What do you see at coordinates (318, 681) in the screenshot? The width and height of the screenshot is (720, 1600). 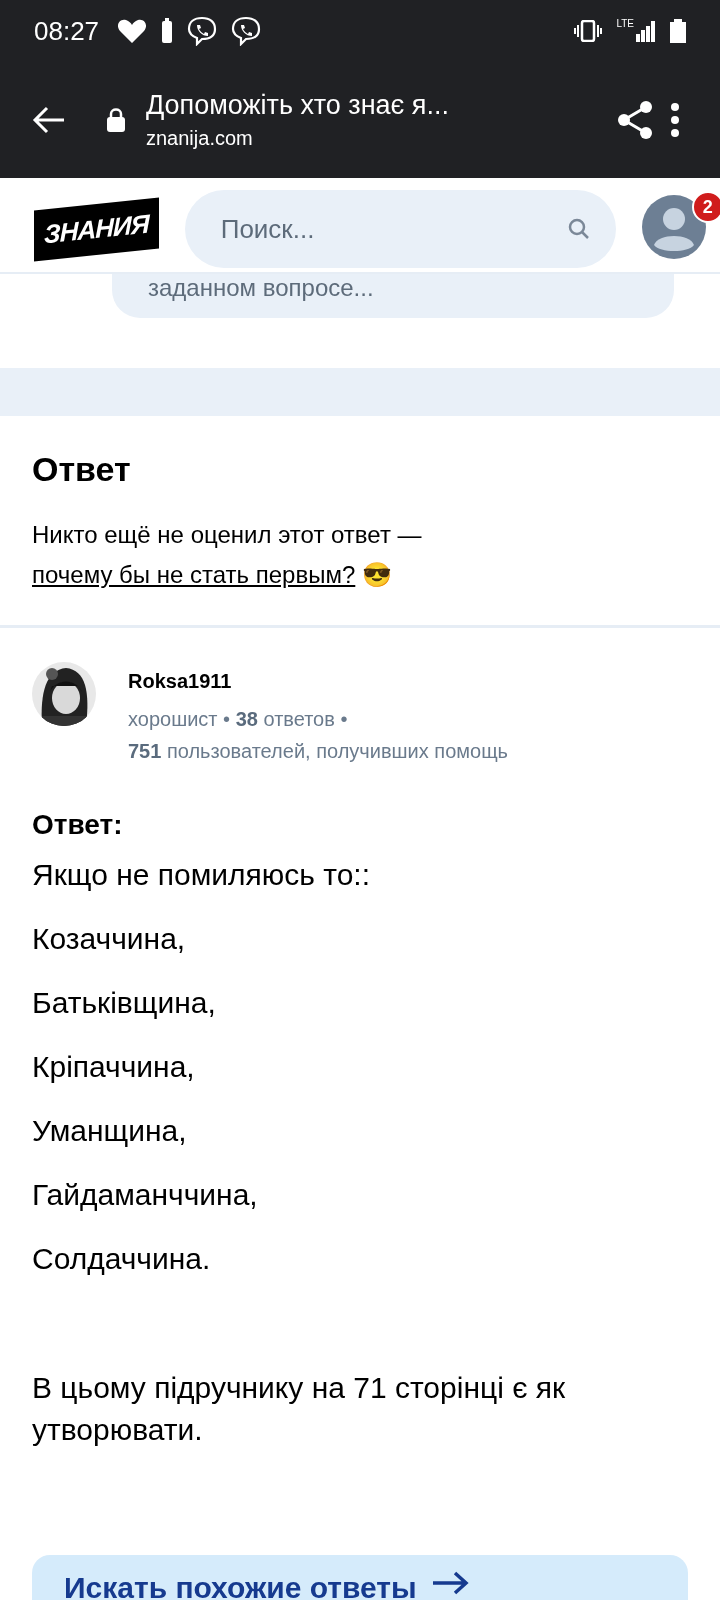 I see `author-name: Roksa1911` at bounding box center [318, 681].